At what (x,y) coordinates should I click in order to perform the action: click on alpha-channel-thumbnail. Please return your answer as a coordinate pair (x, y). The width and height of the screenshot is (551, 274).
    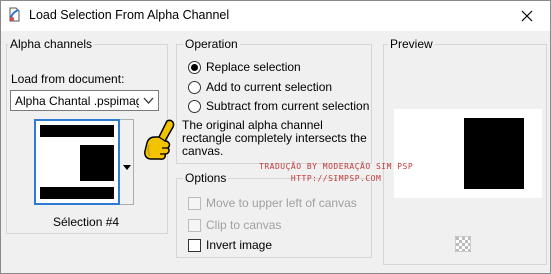
    Looking at the image, I should click on (77, 162).